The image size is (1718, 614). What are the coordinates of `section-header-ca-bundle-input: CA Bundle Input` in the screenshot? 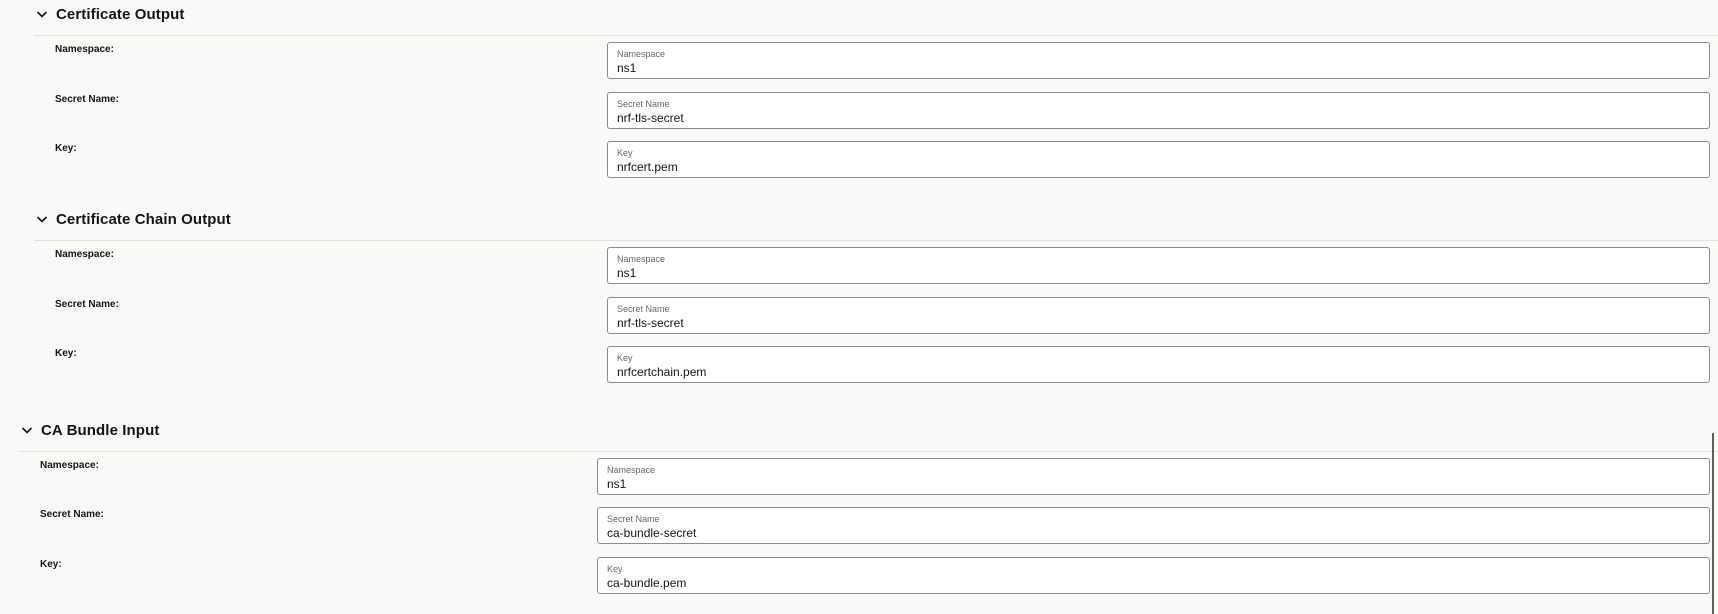 It's located at (89, 430).